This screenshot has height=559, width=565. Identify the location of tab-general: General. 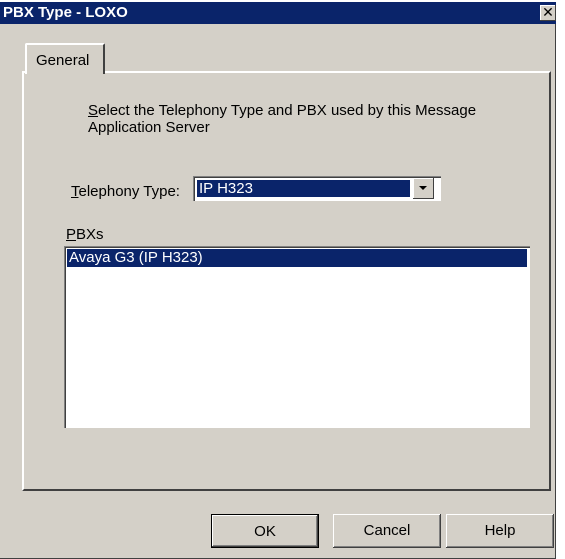
(65, 58).